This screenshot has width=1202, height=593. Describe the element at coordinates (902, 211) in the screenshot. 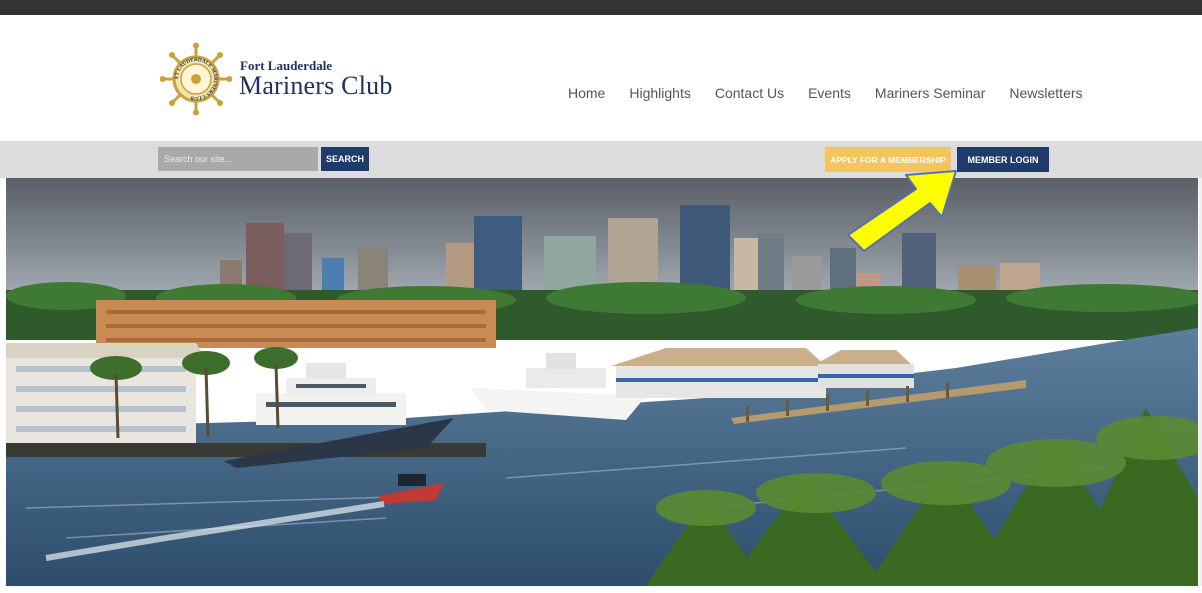

I see `annotation-arrow-icon` at that location.